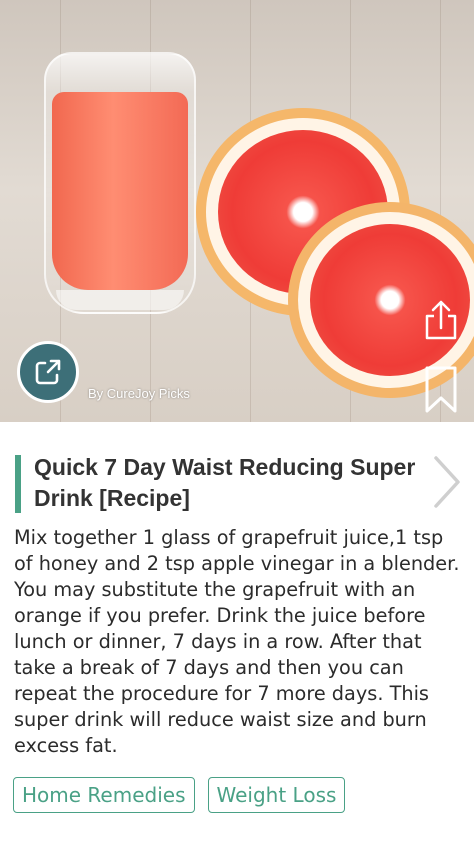 The image size is (474, 843). What do you see at coordinates (276, 795) in the screenshot?
I see `tag-weight-loss: Weight Loss` at bounding box center [276, 795].